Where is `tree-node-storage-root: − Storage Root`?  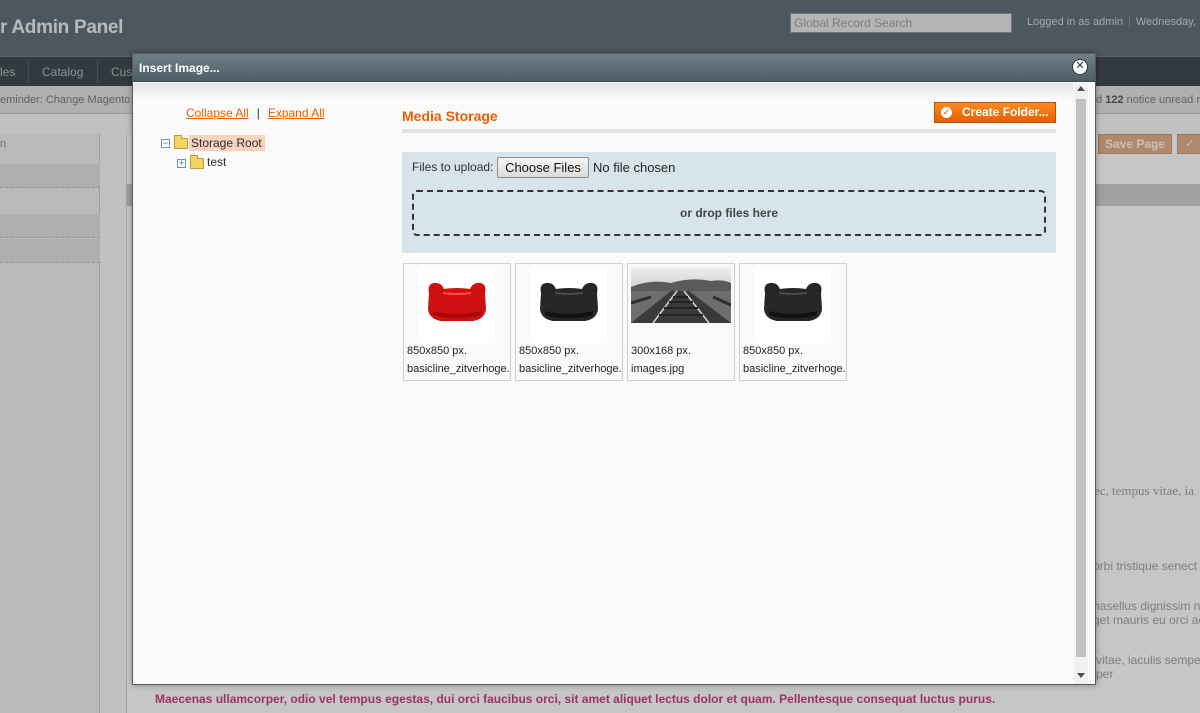 tree-node-storage-root: − Storage Root is located at coordinates (231, 143).